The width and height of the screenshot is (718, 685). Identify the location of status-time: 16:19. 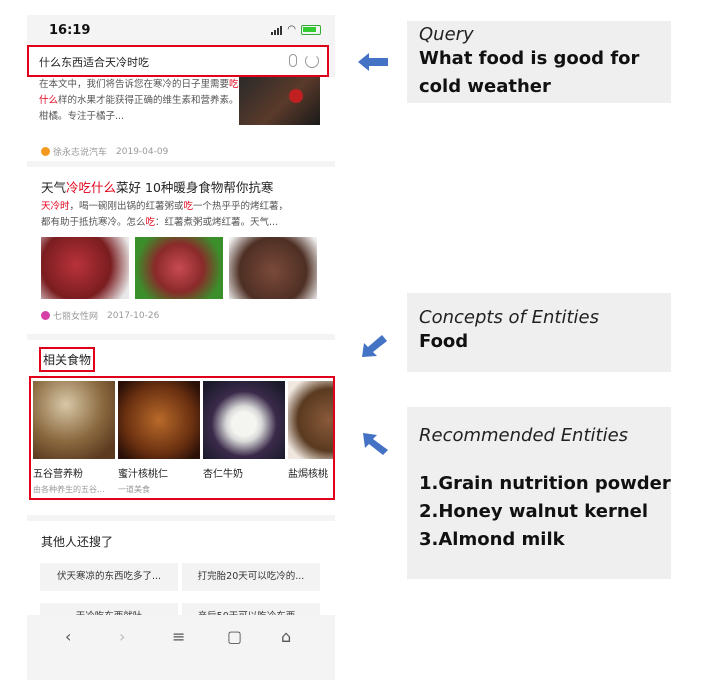
(70, 30).